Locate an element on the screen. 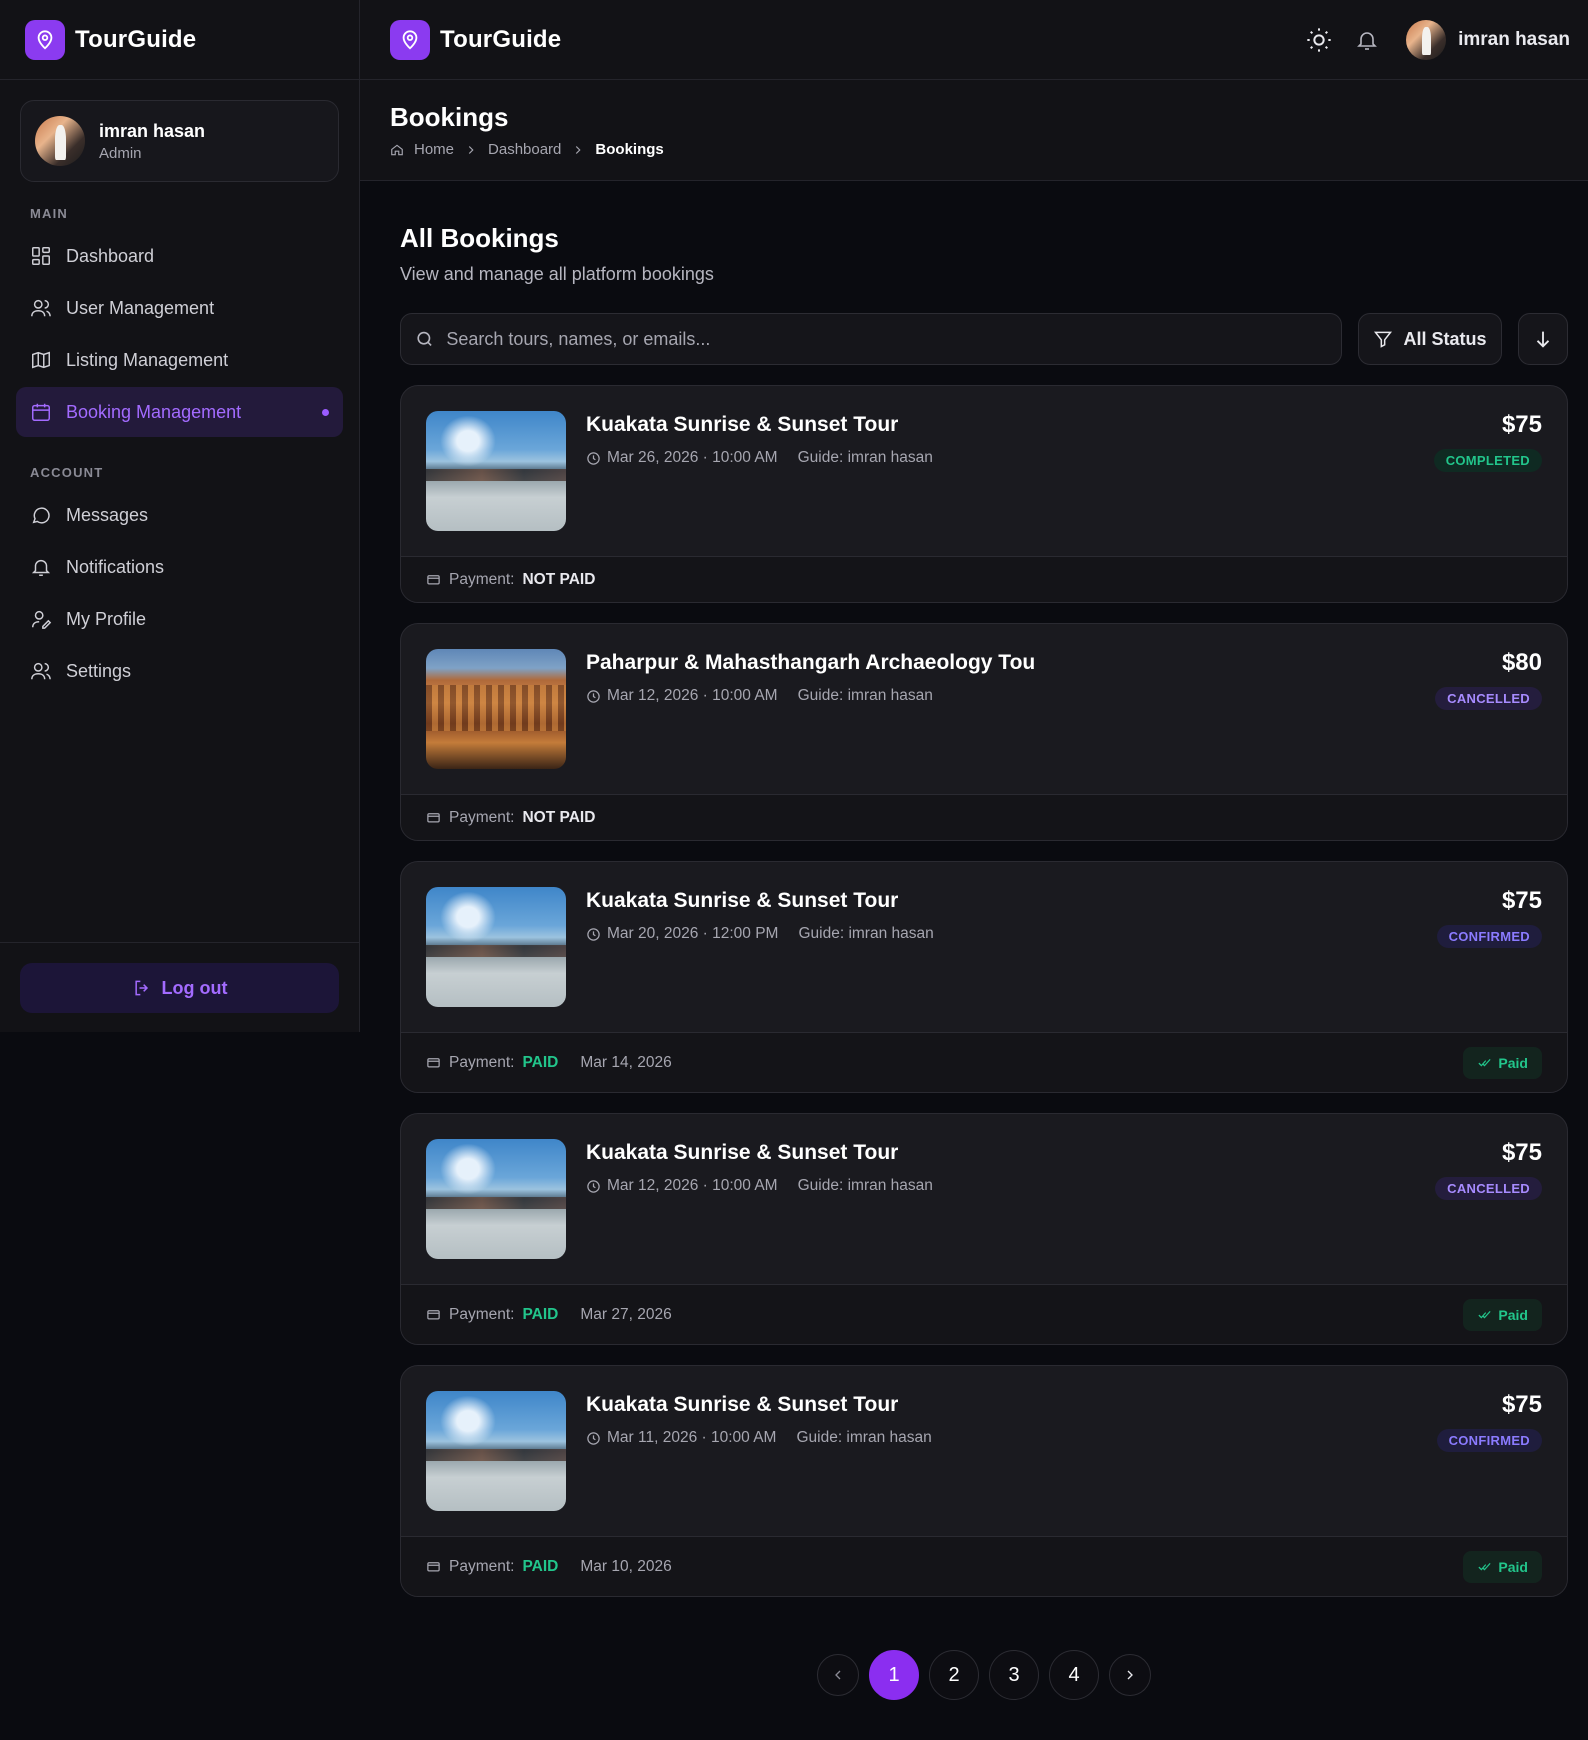  booking-datetime: Mar 20, 2026 · 12:00 PM is located at coordinates (693, 933).